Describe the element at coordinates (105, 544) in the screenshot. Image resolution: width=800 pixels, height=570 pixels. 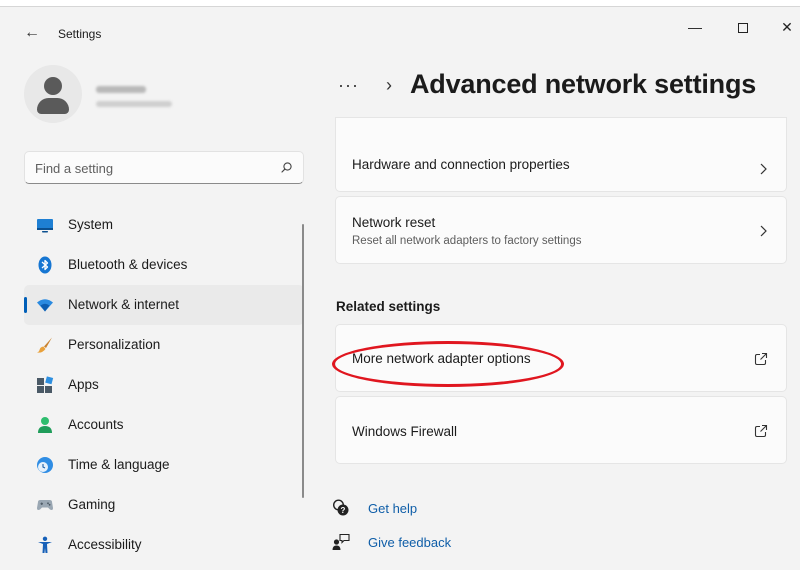
I see `sidebar-item-label: Accessibility` at that location.